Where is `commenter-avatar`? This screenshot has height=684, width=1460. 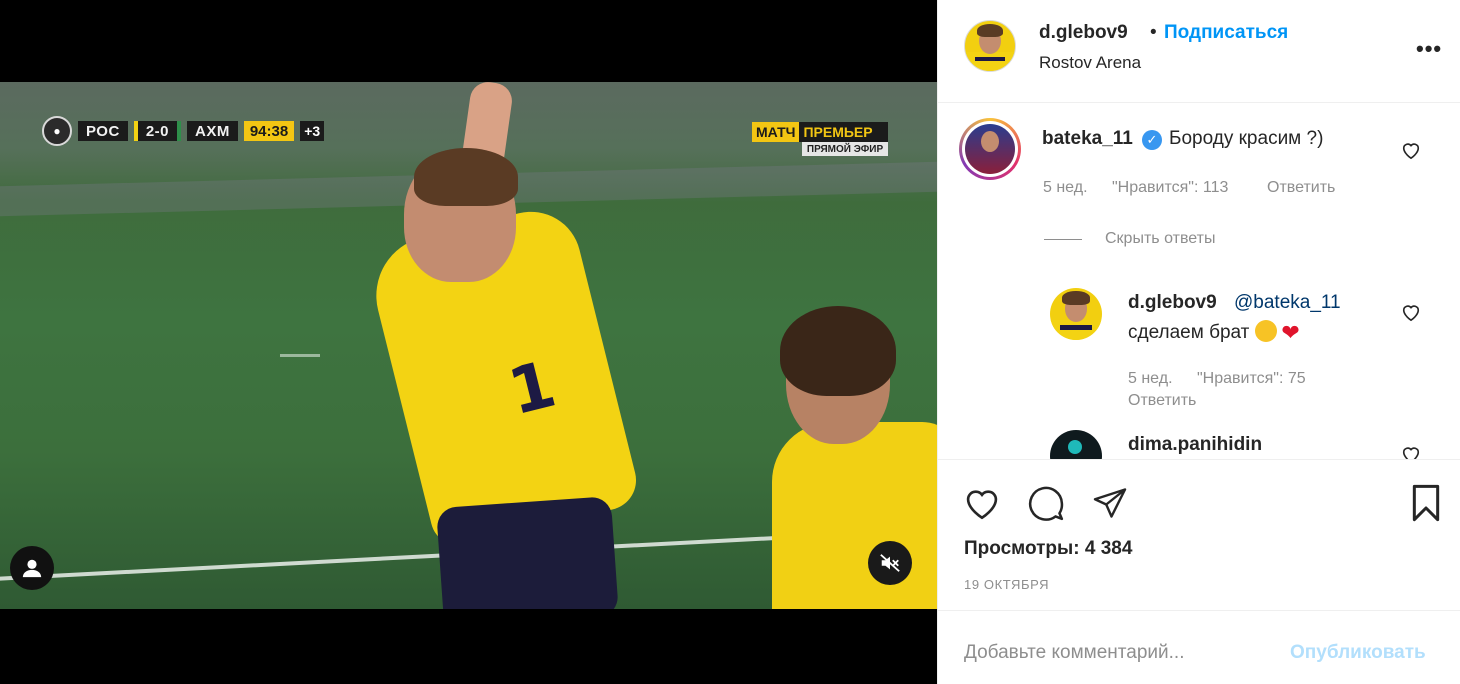
commenter-avatar is located at coordinates (990, 149).